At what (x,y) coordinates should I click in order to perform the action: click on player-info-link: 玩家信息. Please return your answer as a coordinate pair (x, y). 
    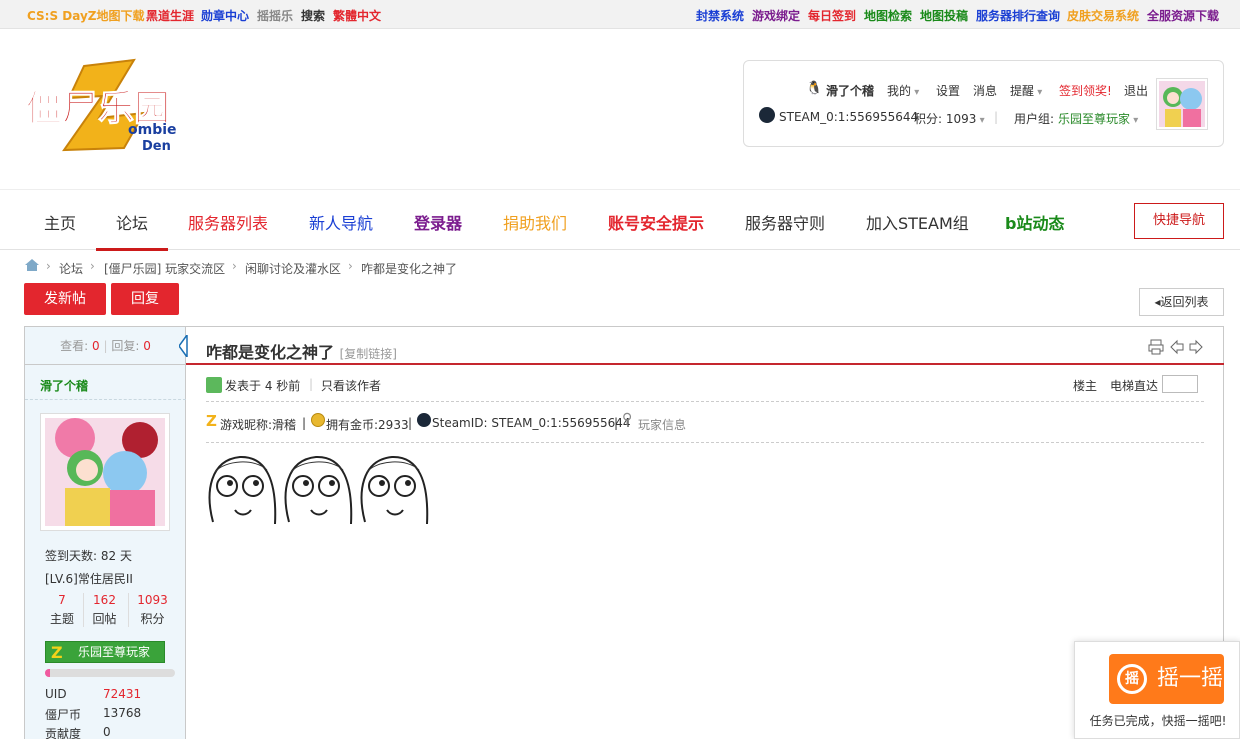
    Looking at the image, I should click on (662, 424).